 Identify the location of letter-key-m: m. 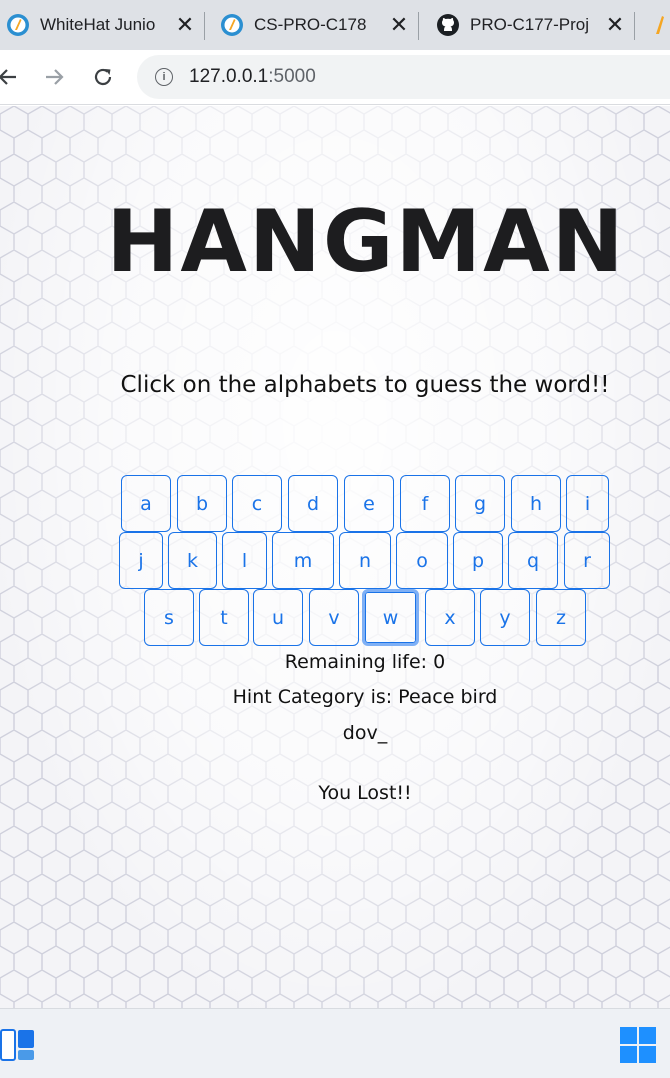
(303, 560).